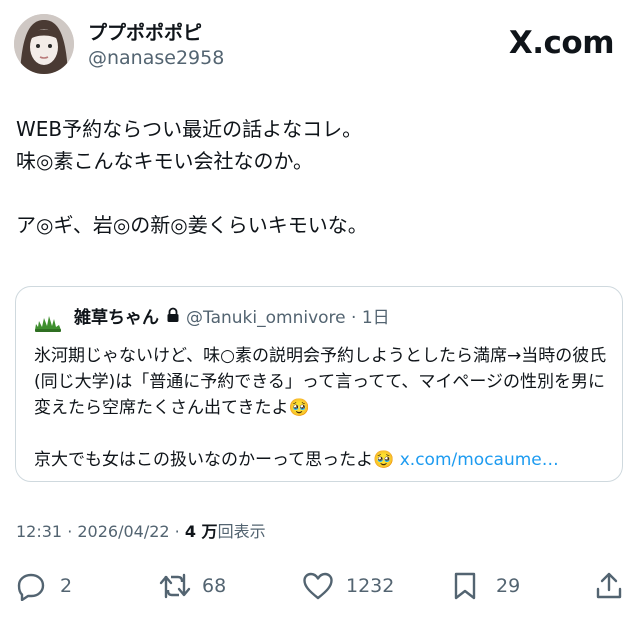 The image size is (640, 620). I want to click on quoted-author-avatar, so click(48, 322).